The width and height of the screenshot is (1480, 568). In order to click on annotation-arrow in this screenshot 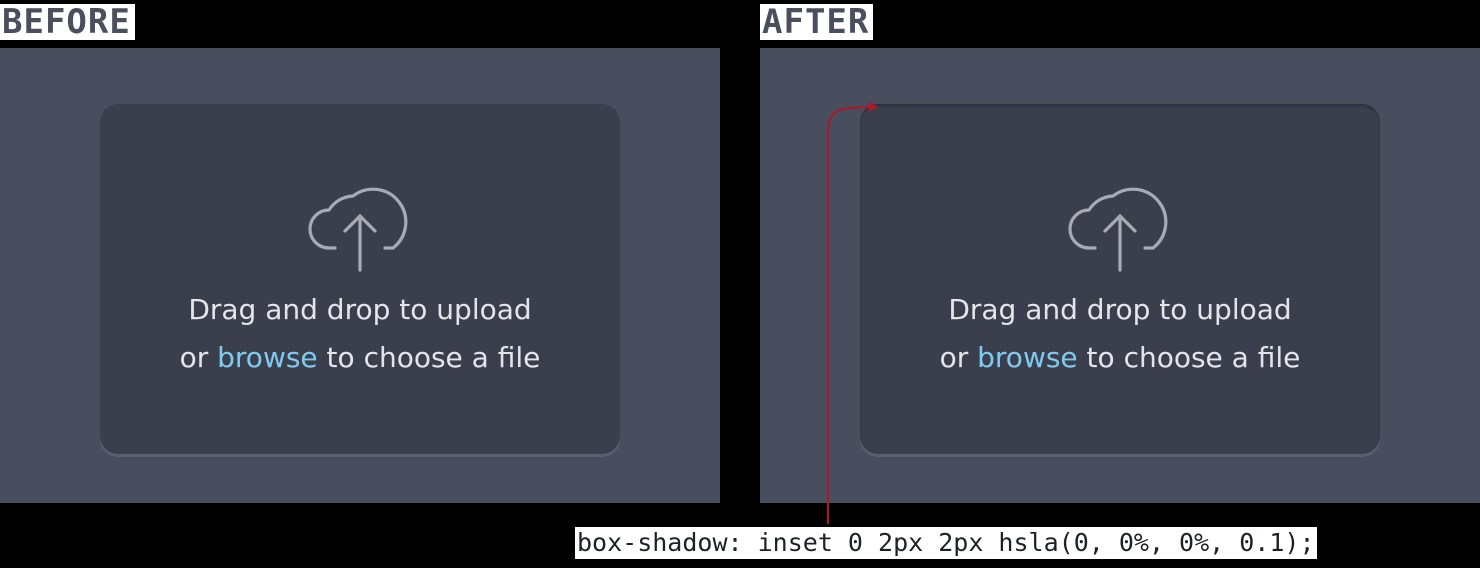, I will do `click(852, 313)`.